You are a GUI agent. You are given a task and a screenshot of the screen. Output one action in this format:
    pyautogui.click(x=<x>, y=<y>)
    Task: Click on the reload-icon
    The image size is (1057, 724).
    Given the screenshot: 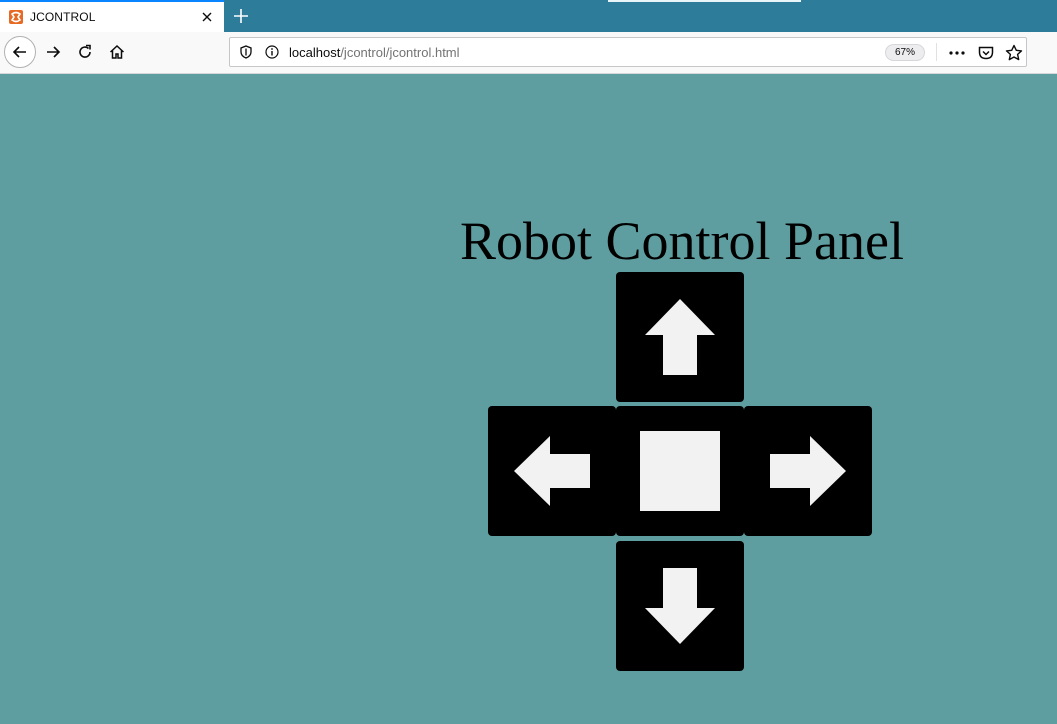 What is the action you would take?
    pyautogui.click(x=85, y=51)
    